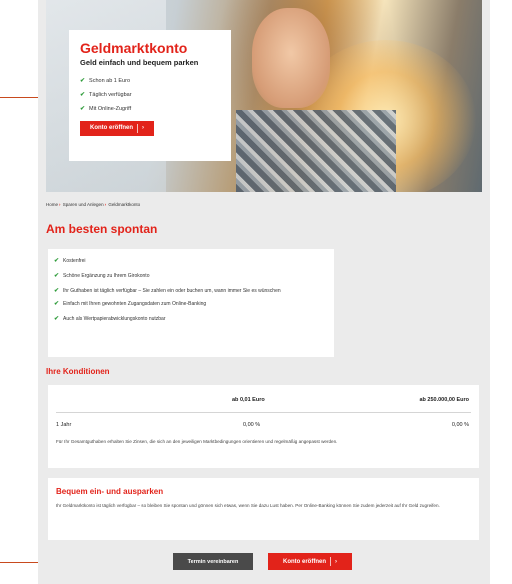 The height and width of the screenshot is (584, 512). Describe the element at coordinates (248, 400) in the screenshot. I see `table-header-tier-1: ab 0,01 Euro` at that location.